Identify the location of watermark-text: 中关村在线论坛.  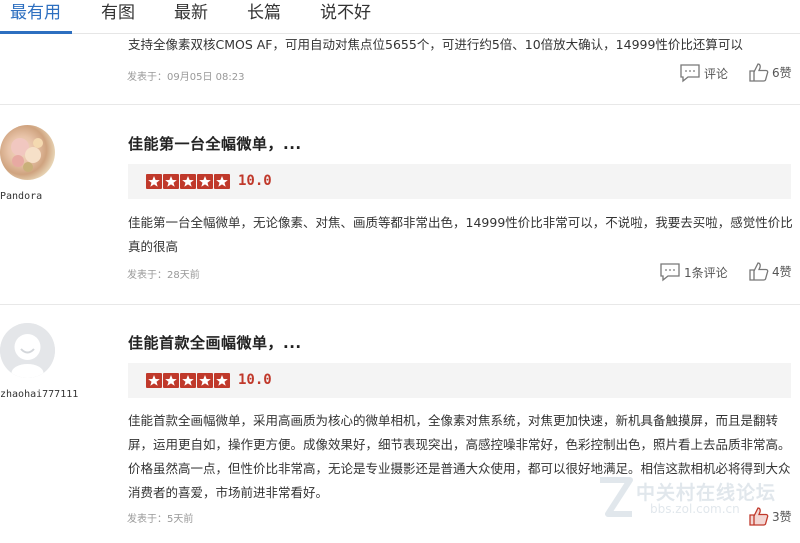
(706, 493).